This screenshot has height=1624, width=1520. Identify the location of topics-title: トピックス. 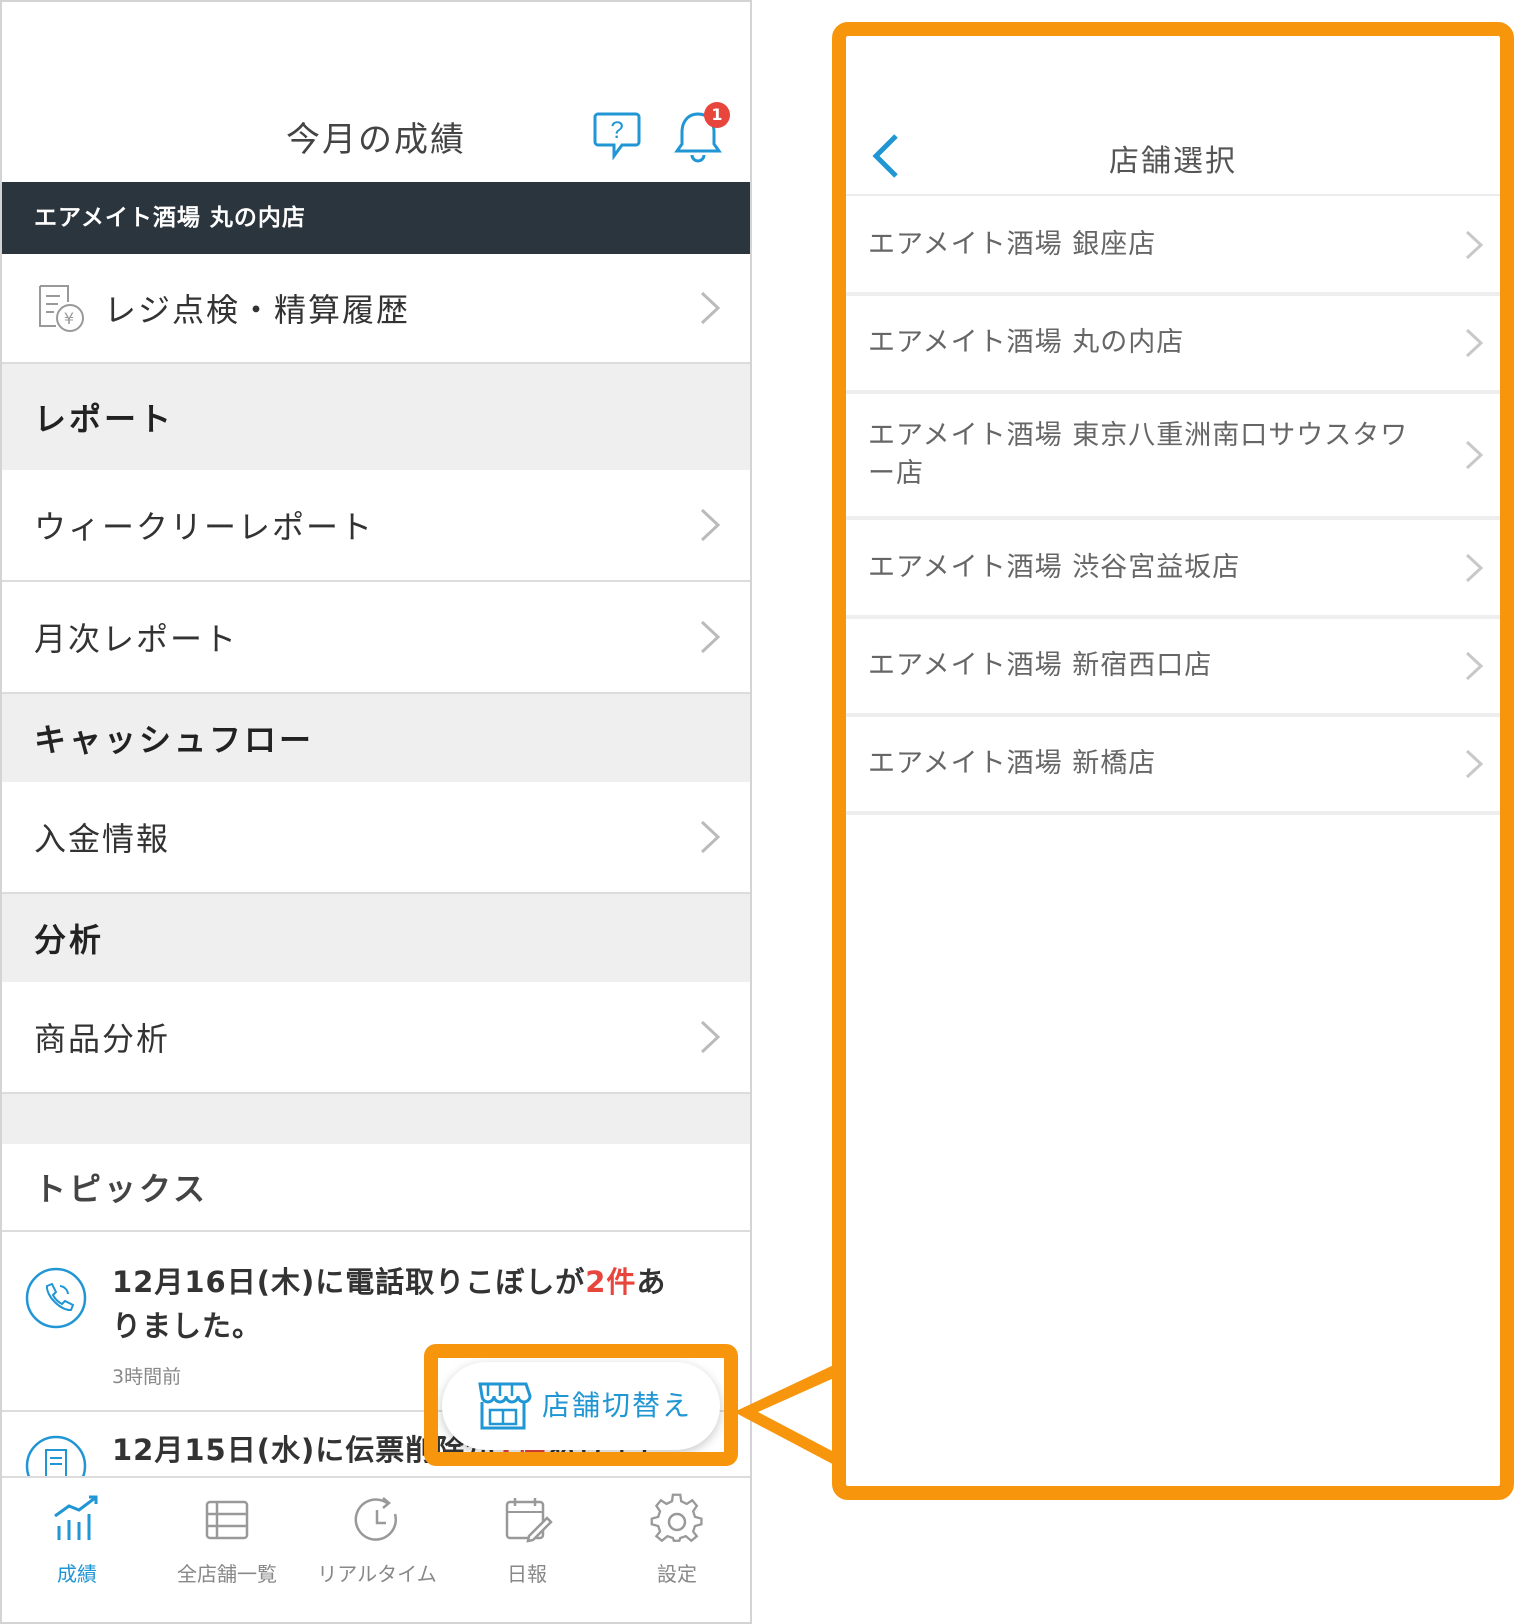
(376, 1188).